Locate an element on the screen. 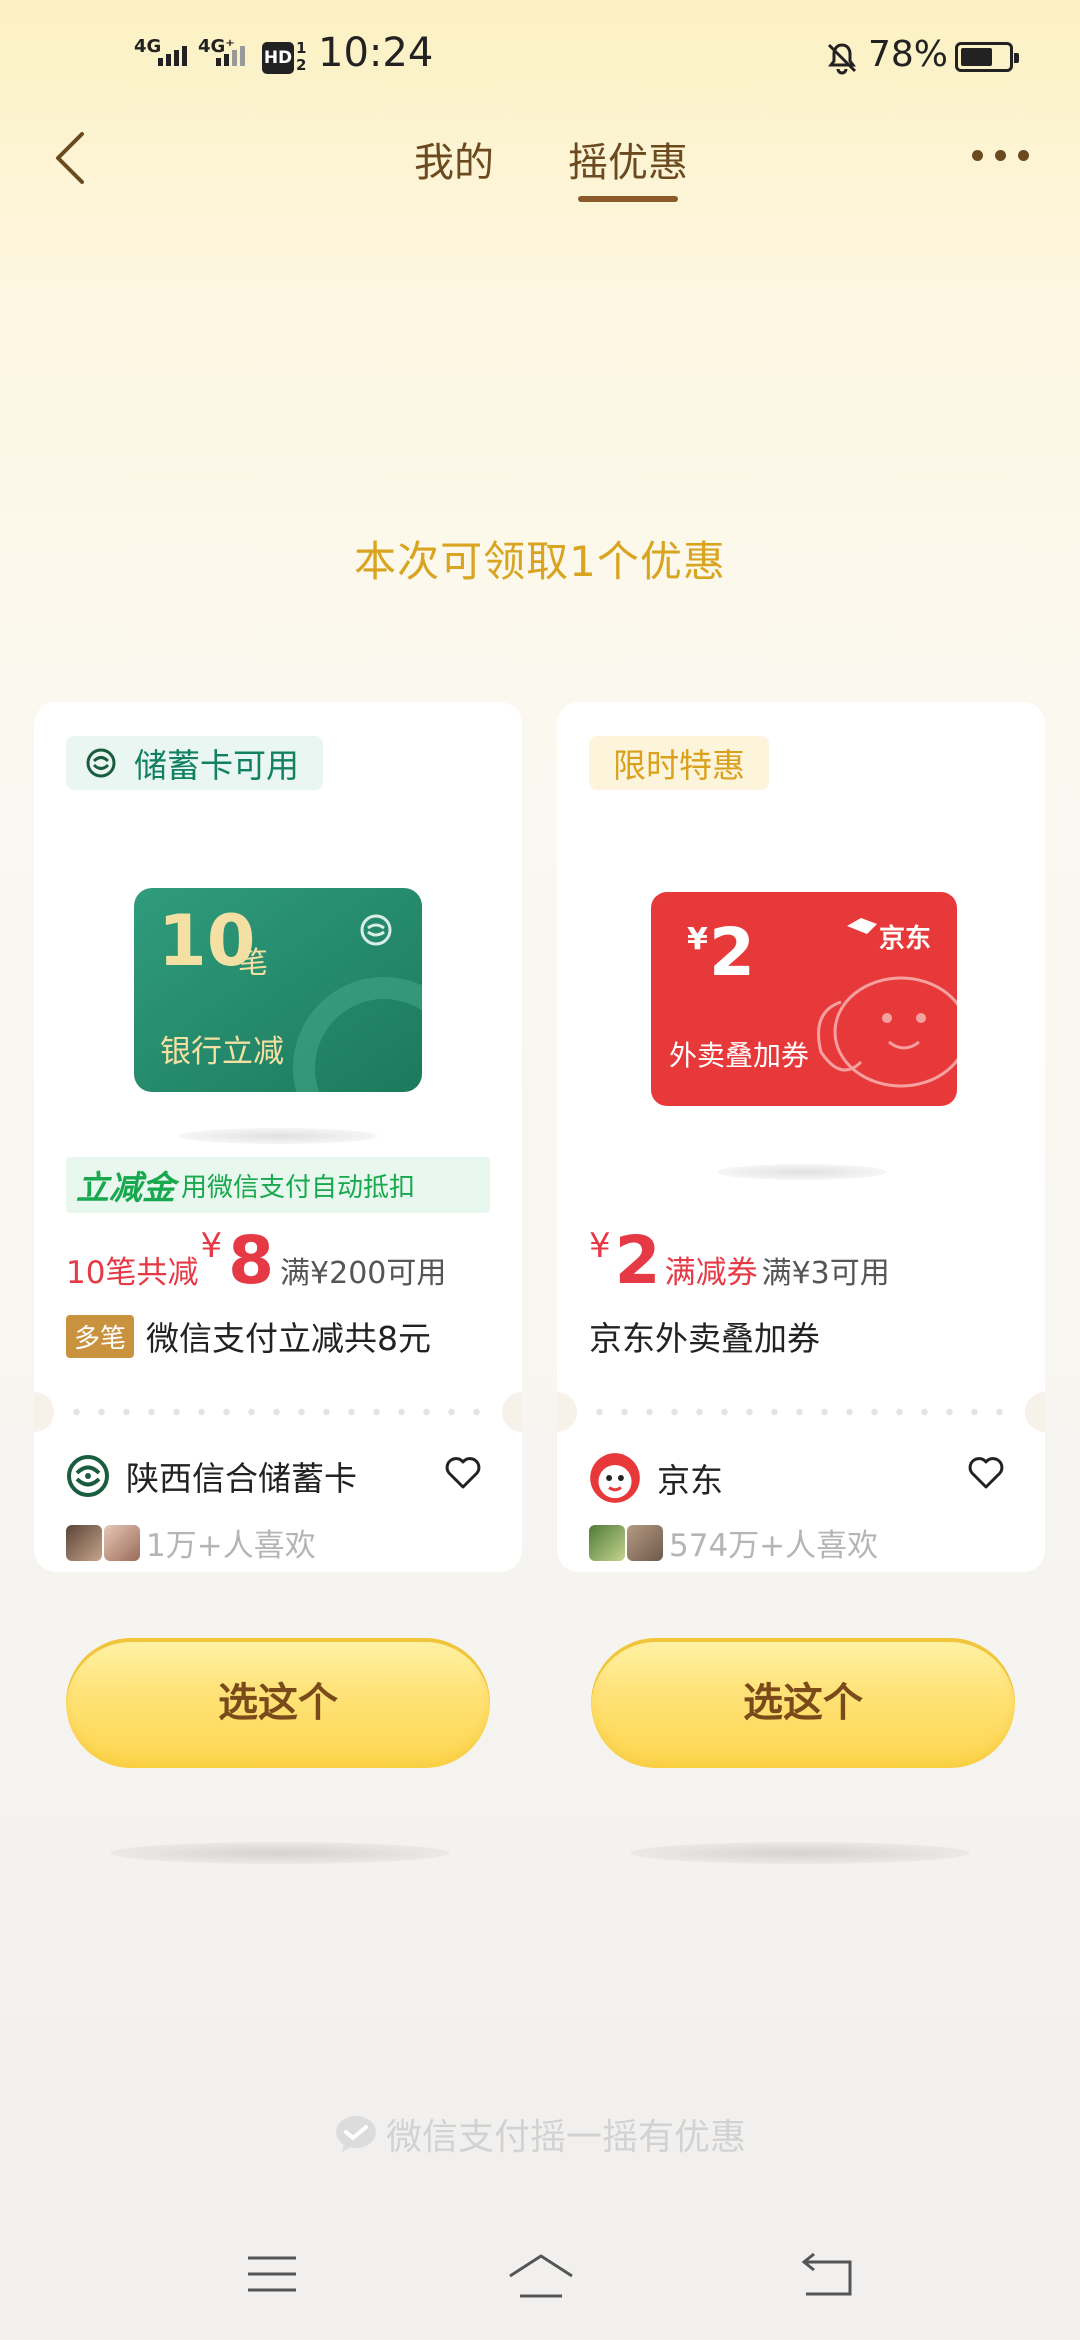 This screenshot has height=2340, width=1080. debit-card-badge: 储蓄卡可用 is located at coordinates (194, 763).